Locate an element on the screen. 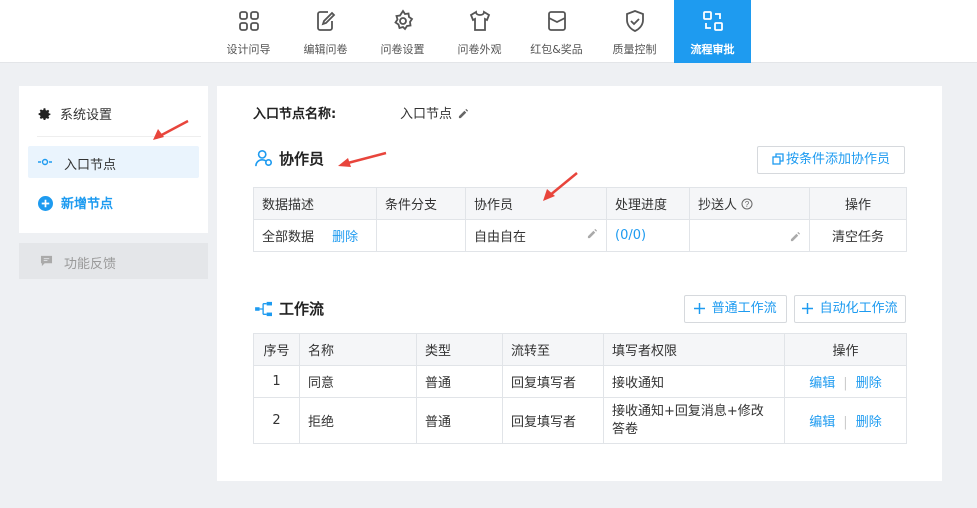 The height and width of the screenshot is (508, 977). collaborator-name: 自由自在 is located at coordinates (500, 237).